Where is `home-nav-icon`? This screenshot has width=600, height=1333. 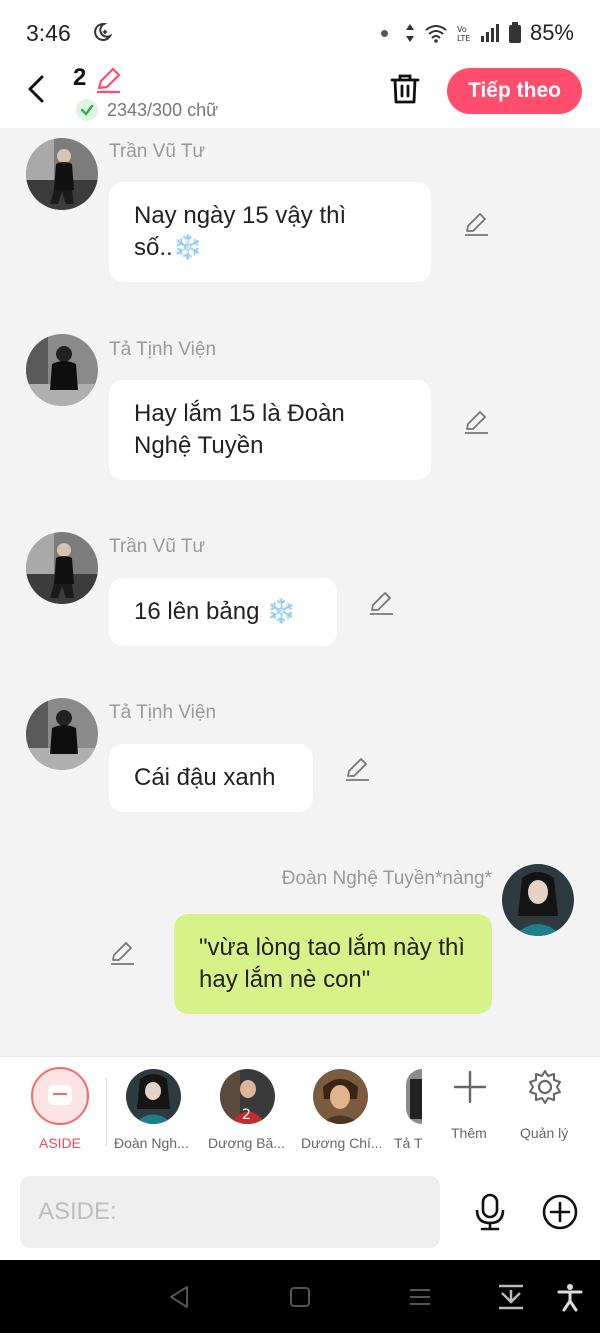
home-nav-icon is located at coordinates (300, 1297).